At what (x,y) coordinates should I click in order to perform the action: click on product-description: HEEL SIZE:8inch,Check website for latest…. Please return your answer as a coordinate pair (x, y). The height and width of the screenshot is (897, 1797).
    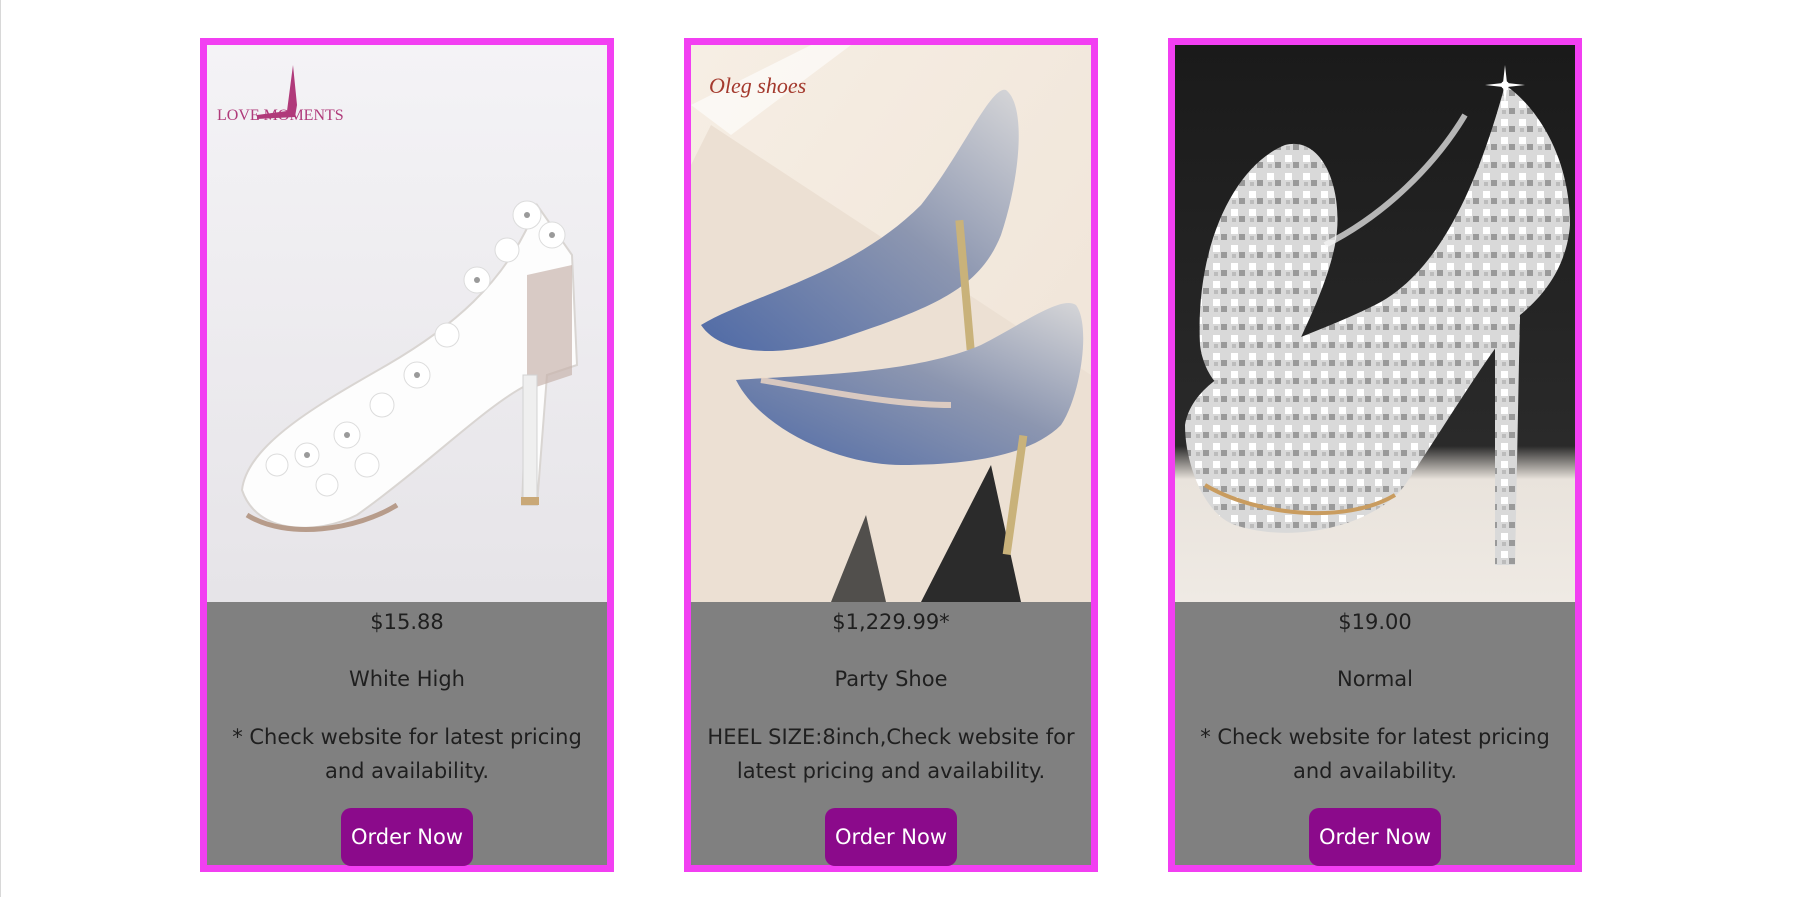
    Looking at the image, I should click on (891, 754).